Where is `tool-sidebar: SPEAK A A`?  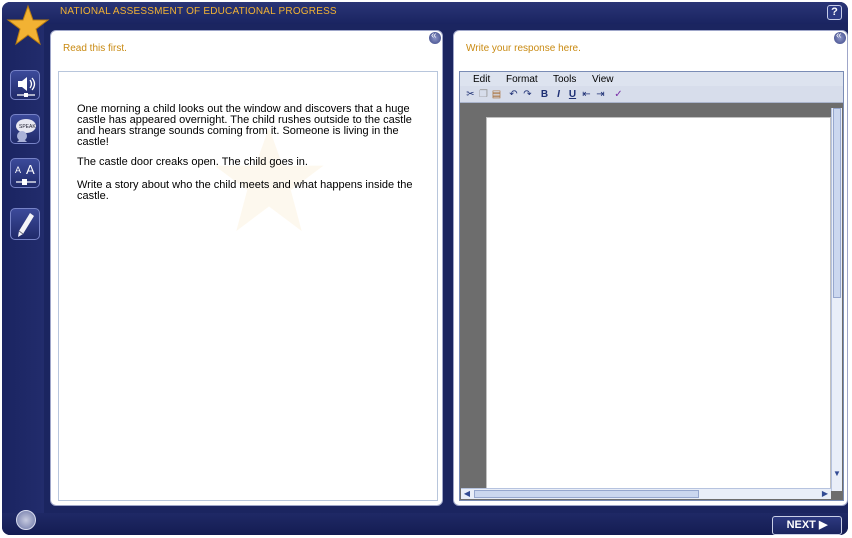 tool-sidebar: SPEAK A A is located at coordinates (23, 269).